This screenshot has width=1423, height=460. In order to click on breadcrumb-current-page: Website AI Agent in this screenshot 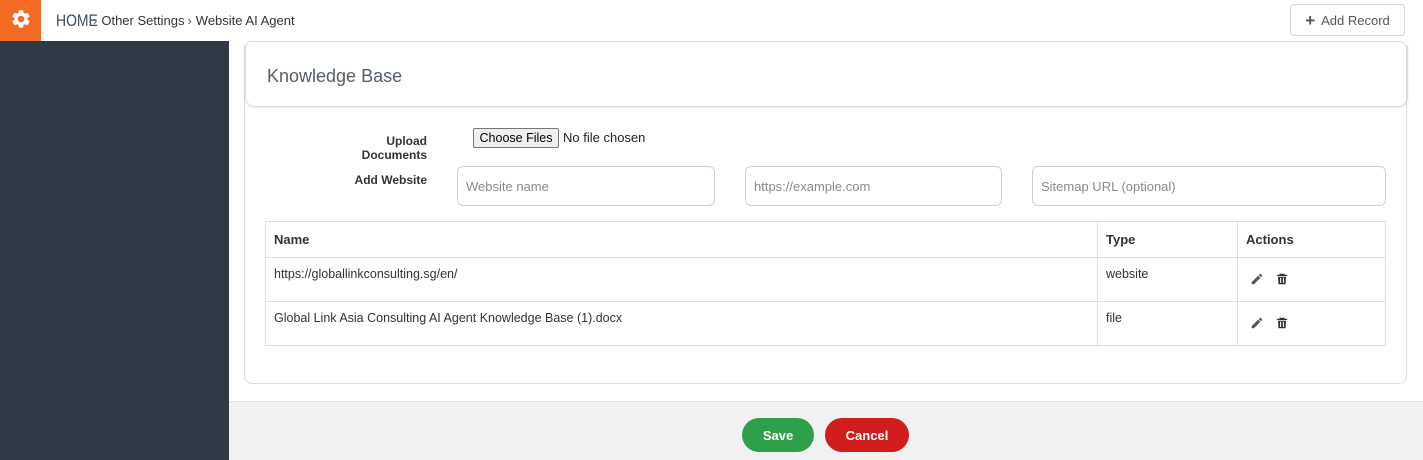, I will do `click(245, 20)`.